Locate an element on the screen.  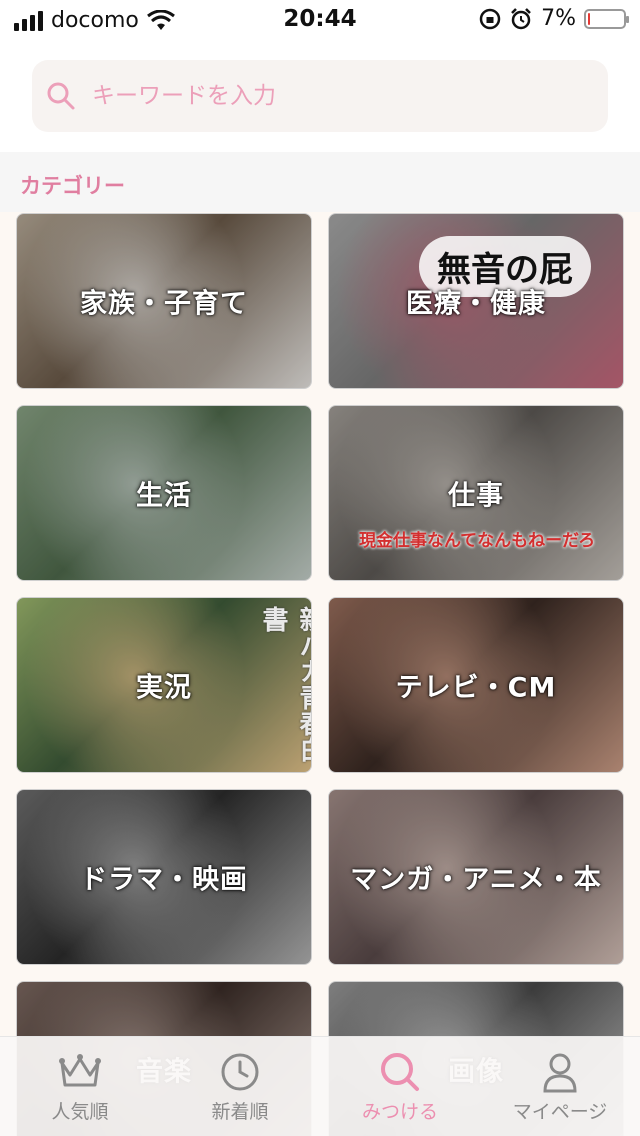
category-tile: 現金仕事なんてなんもねーだろ 仕事 is located at coordinates (476, 493).